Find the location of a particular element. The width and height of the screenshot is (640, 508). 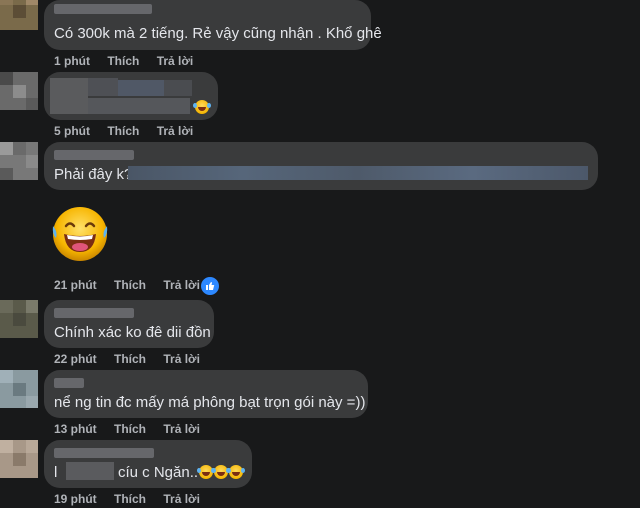

comment-actions: 5 phút Thích Trả lời is located at coordinates (130, 131).